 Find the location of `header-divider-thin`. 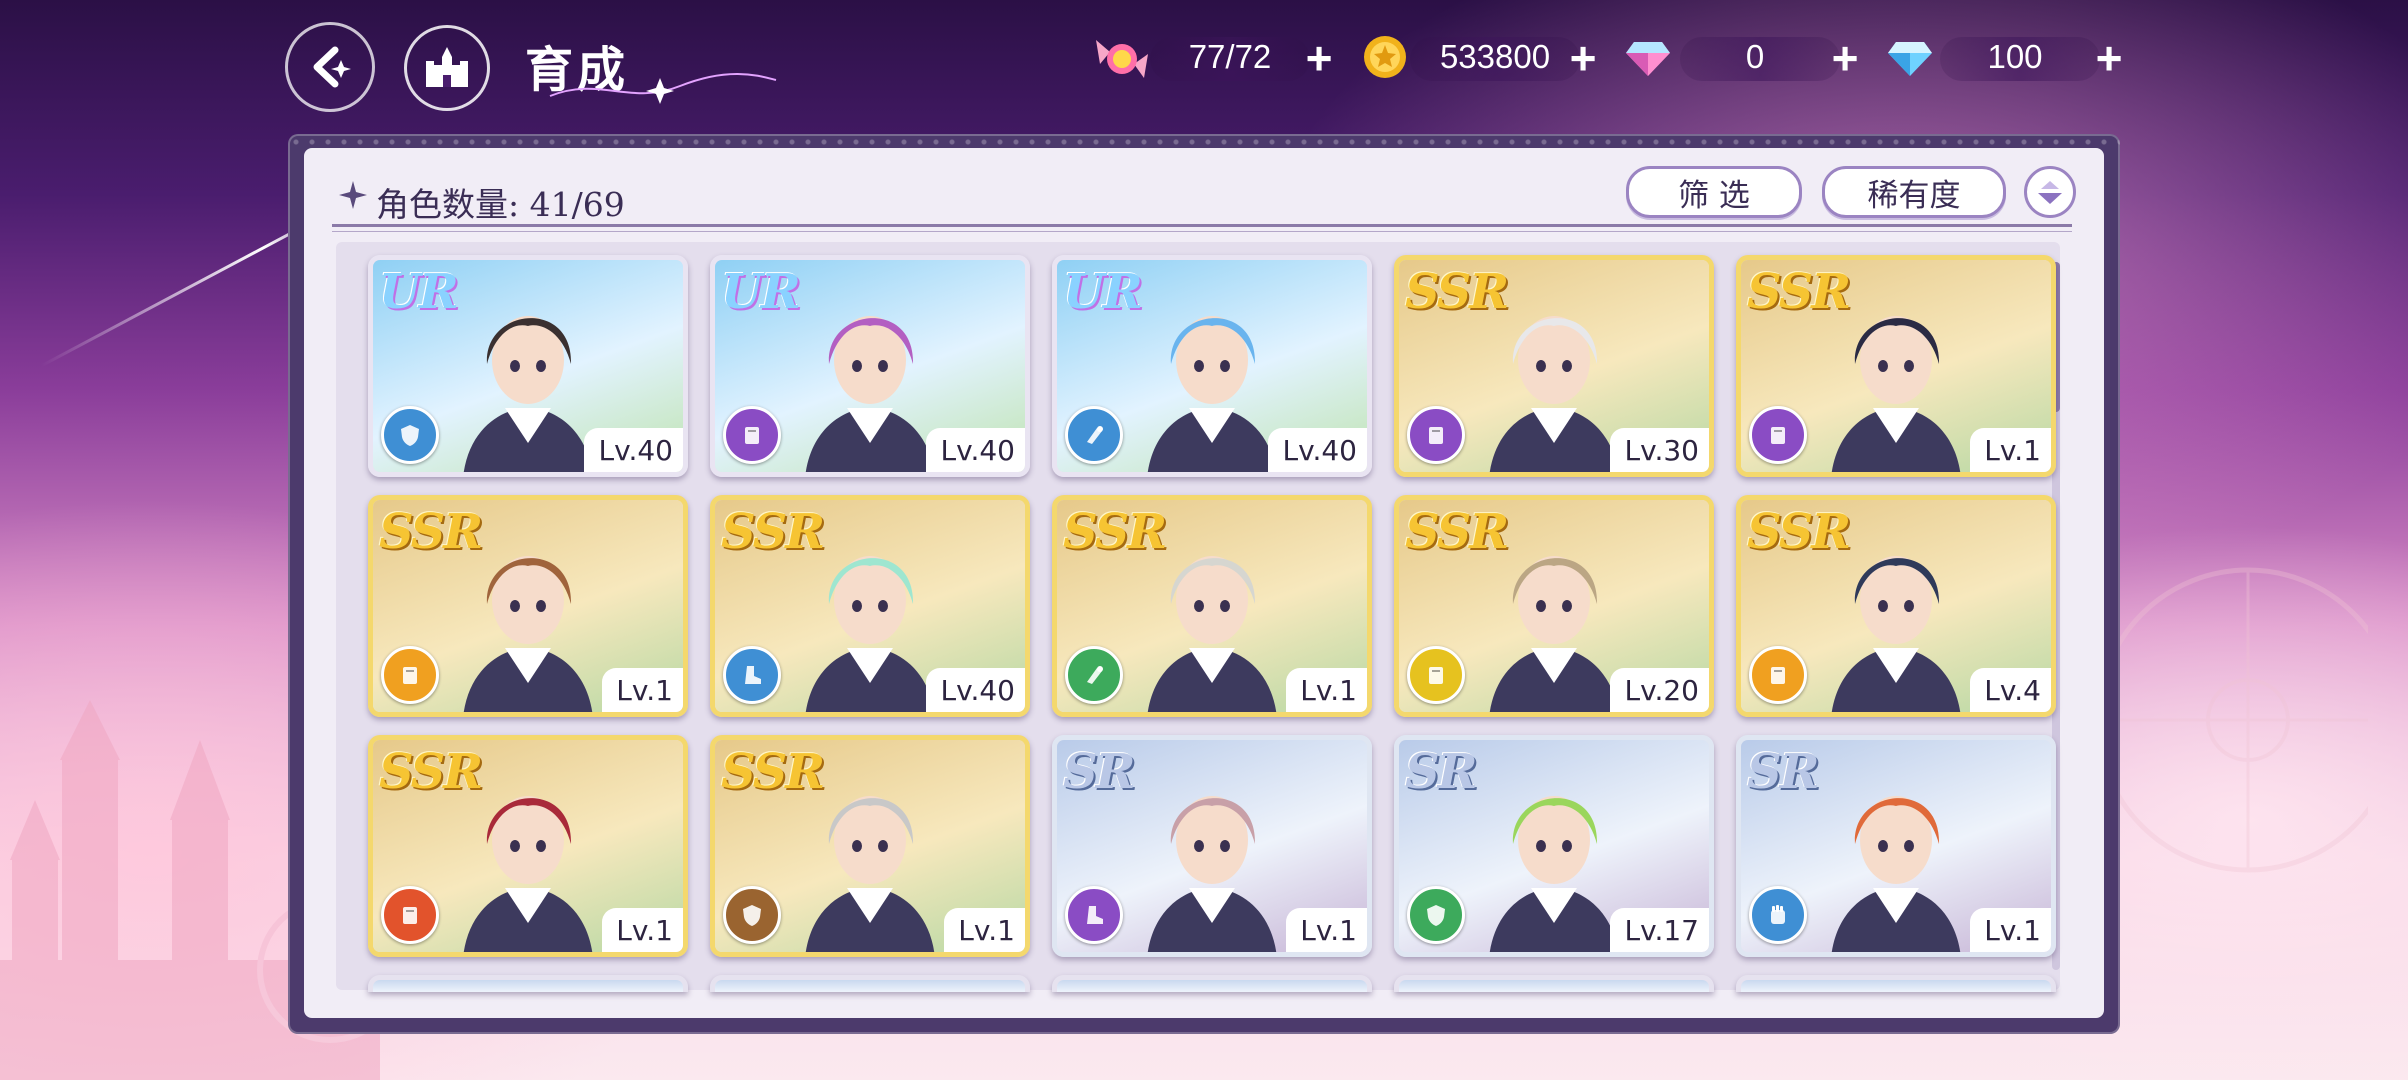

header-divider-thin is located at coordinates (1202, 231).